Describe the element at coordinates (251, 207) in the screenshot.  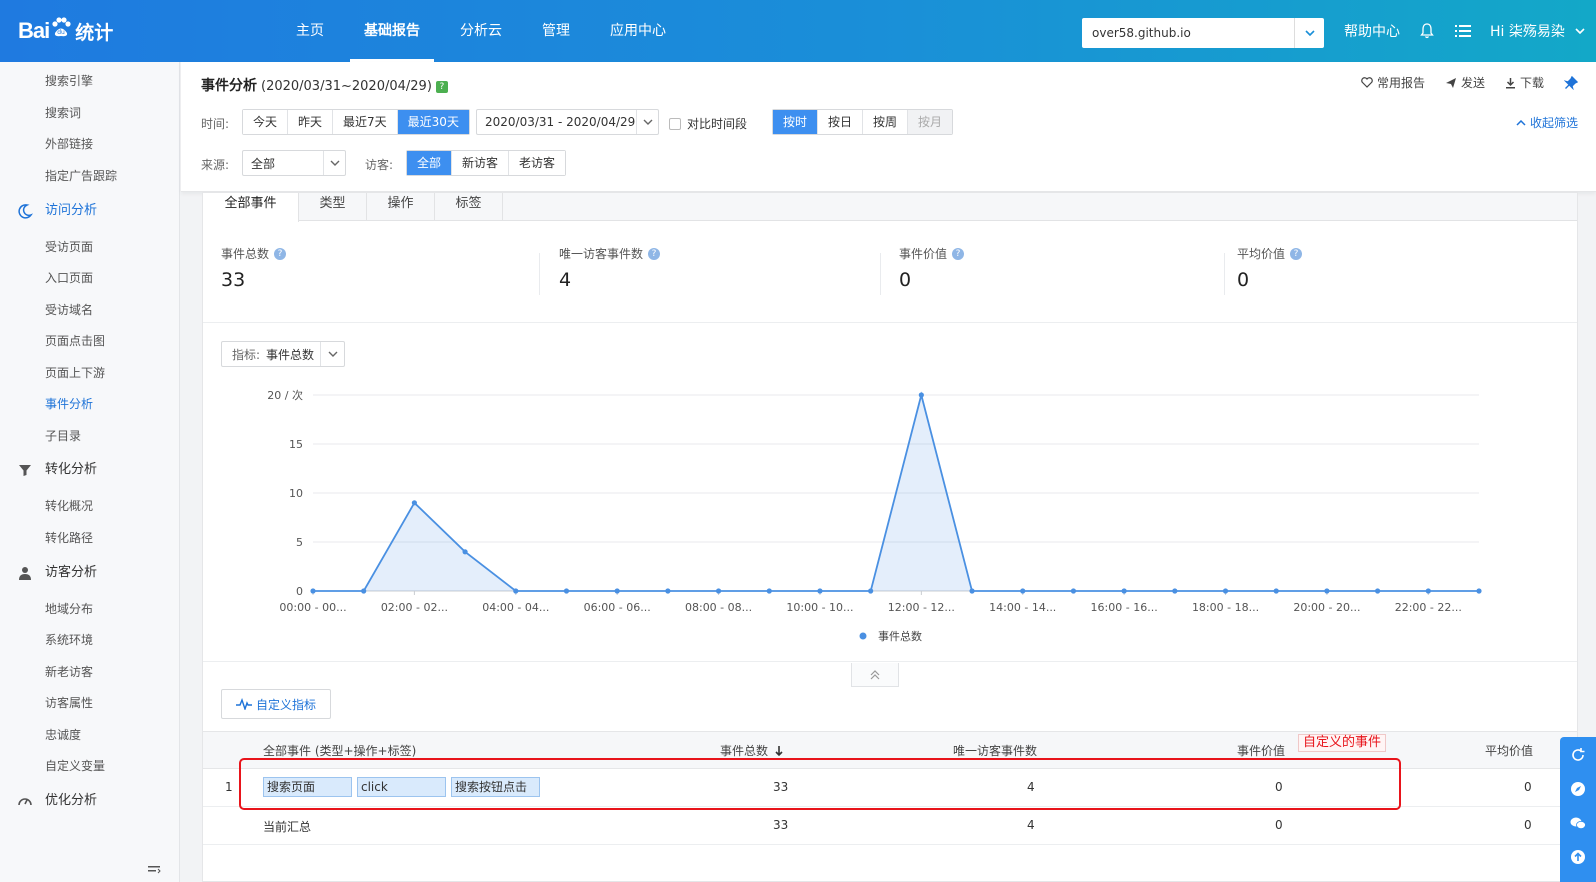
I see `tab-all-events: 全部事件` at that location.